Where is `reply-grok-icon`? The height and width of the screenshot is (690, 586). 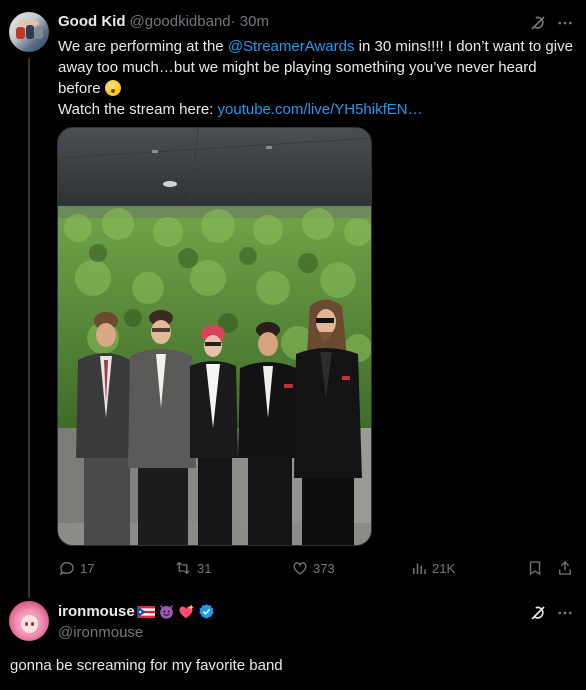 reply-grok-icon is located at coordinates (538, 613).